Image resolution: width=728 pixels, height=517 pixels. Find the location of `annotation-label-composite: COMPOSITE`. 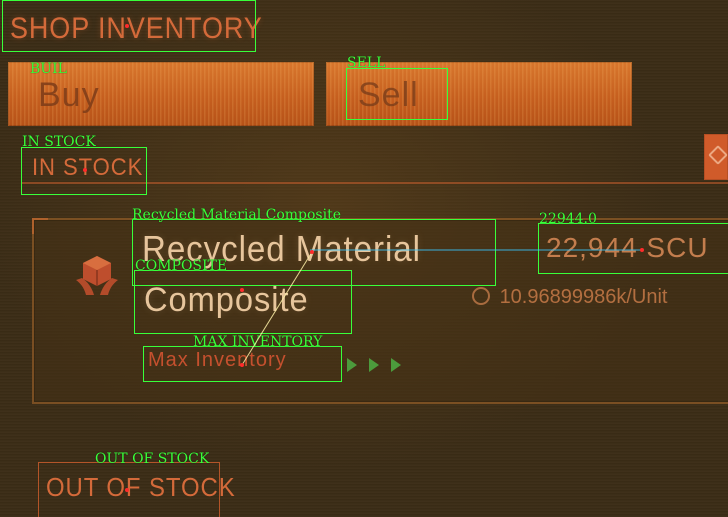

annotation-label-composite: COMPOSITE is located at coordinates (181, 266).